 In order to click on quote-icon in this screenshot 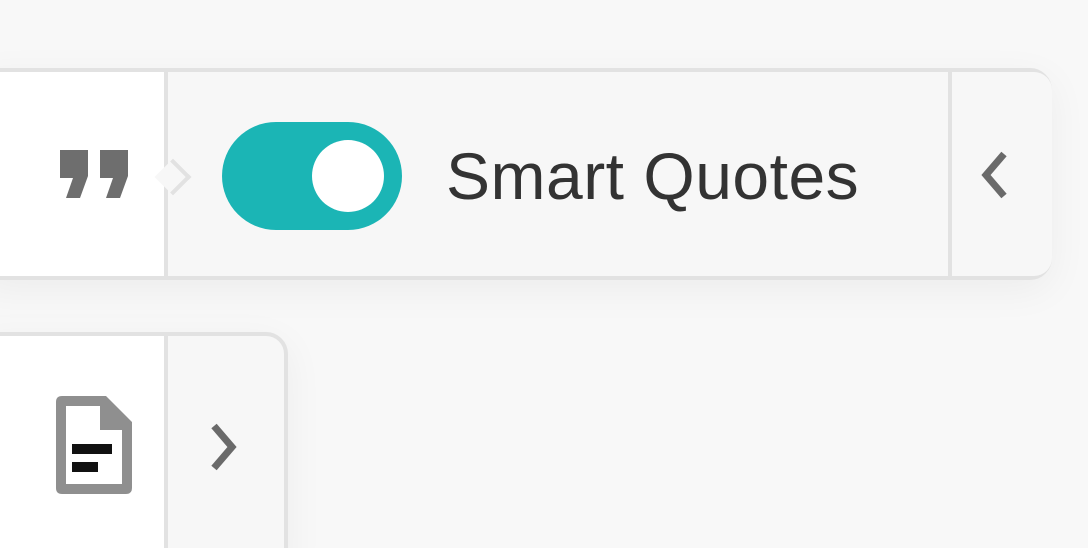, I will do `click(94, 174)`.